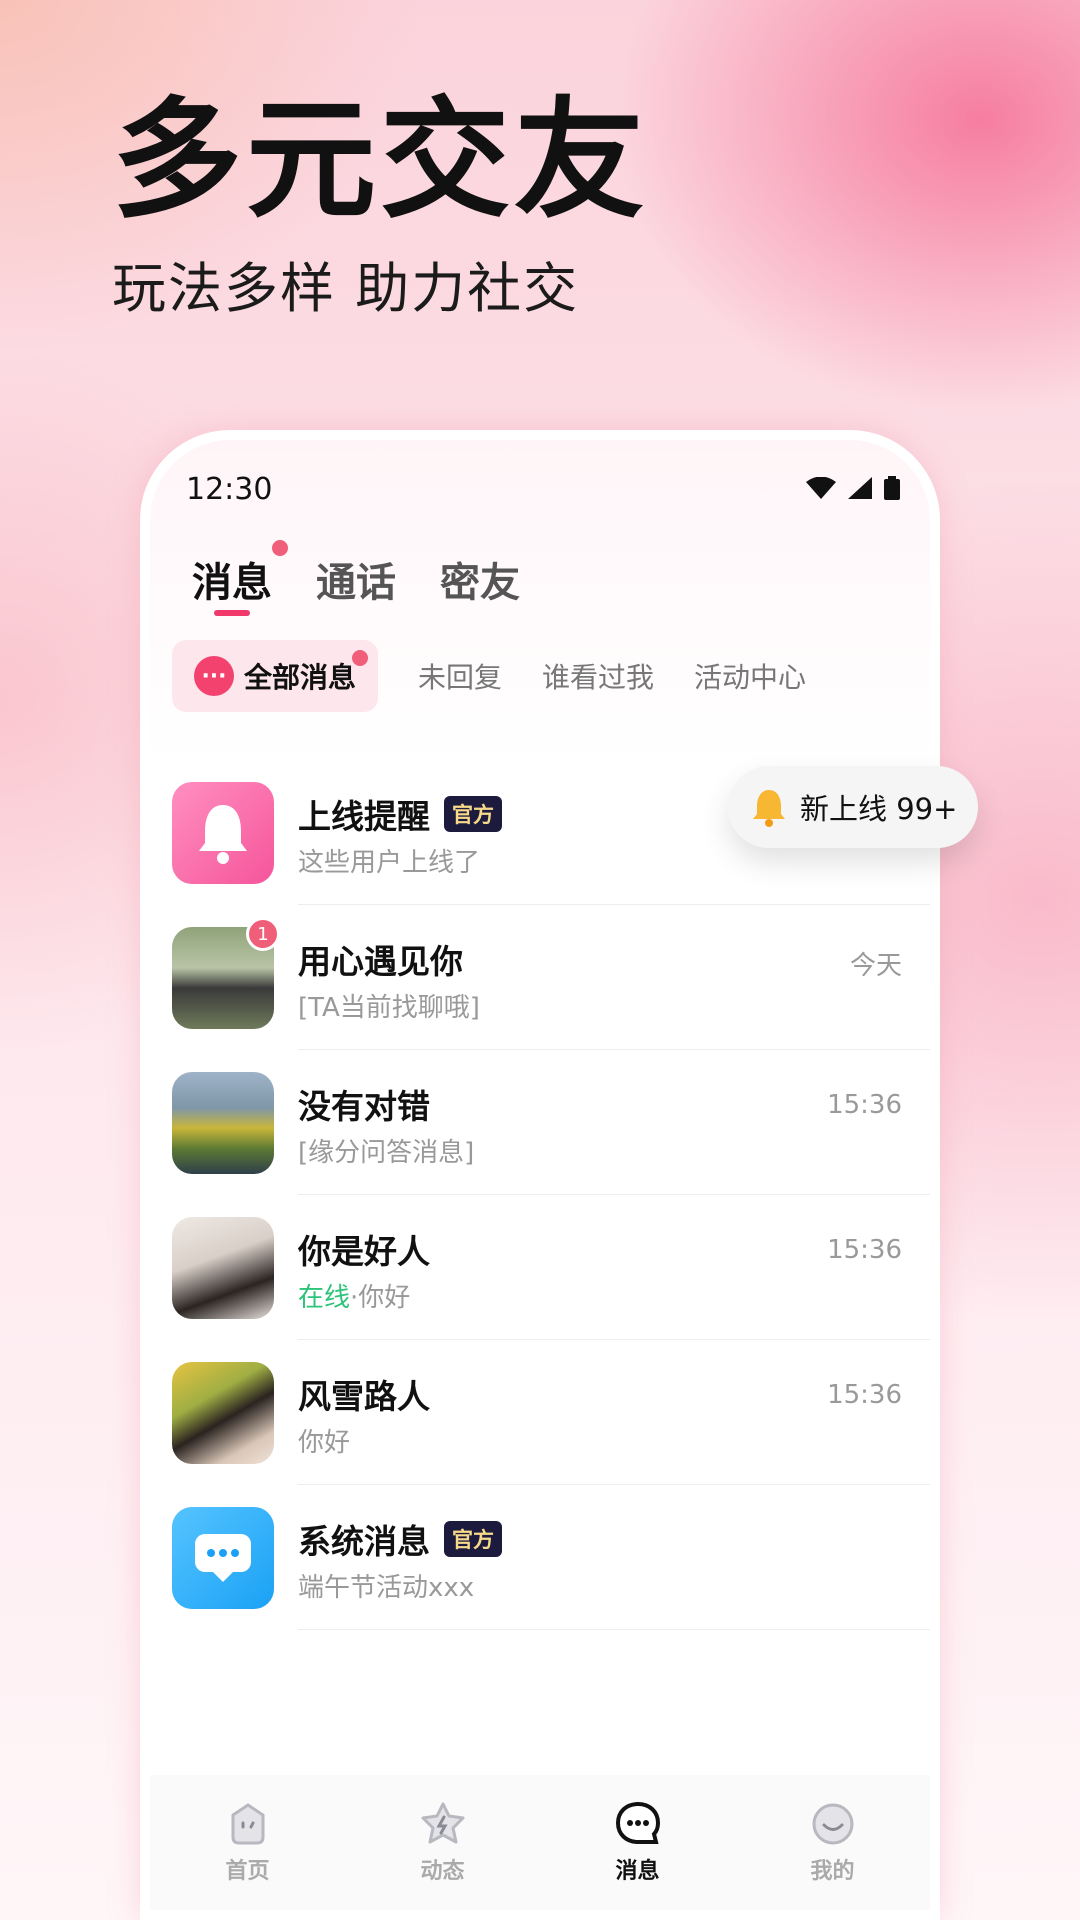 The width and height of the screenshot is (1080, 1920). I want to click on tab-messages-dot, so click(280, 548).